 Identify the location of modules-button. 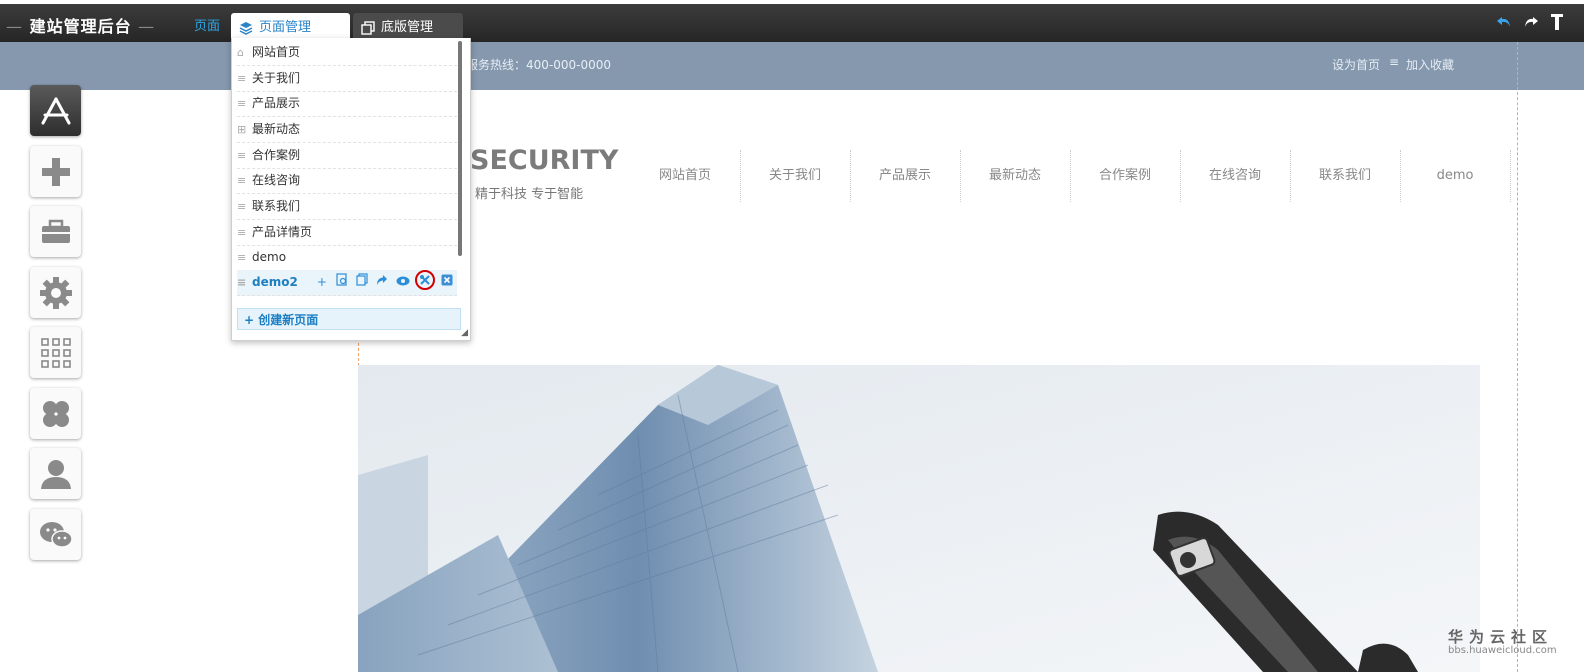
(55, 413).